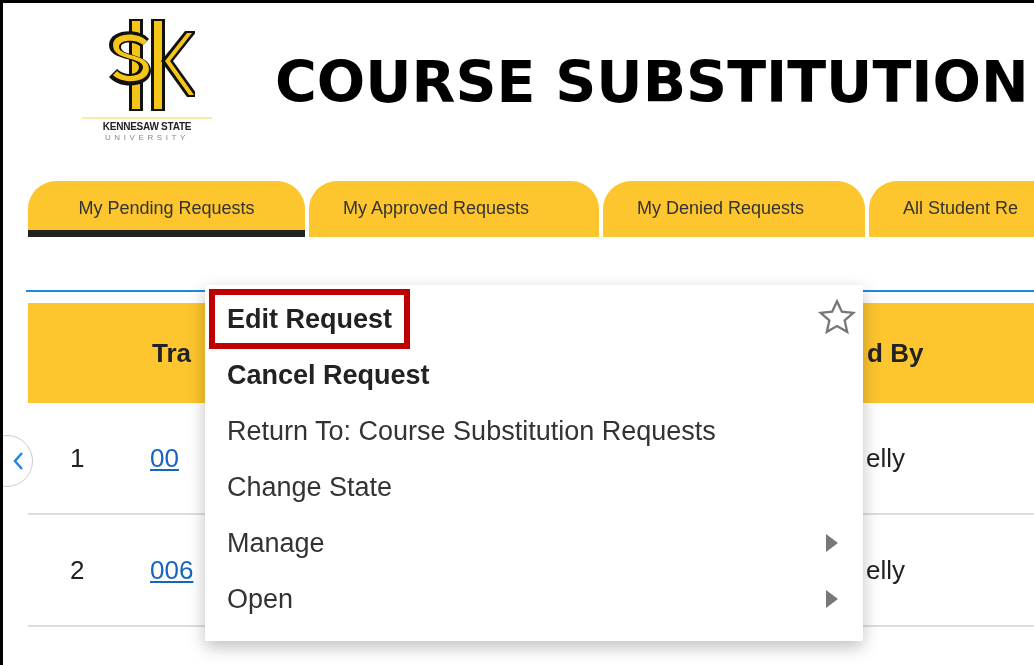 This screenshot has height=665, width=1034. What do you see at coordinates (276, 543) in the screenshot?
I see `menu-item: Manage` at bounding box center [276, 543].